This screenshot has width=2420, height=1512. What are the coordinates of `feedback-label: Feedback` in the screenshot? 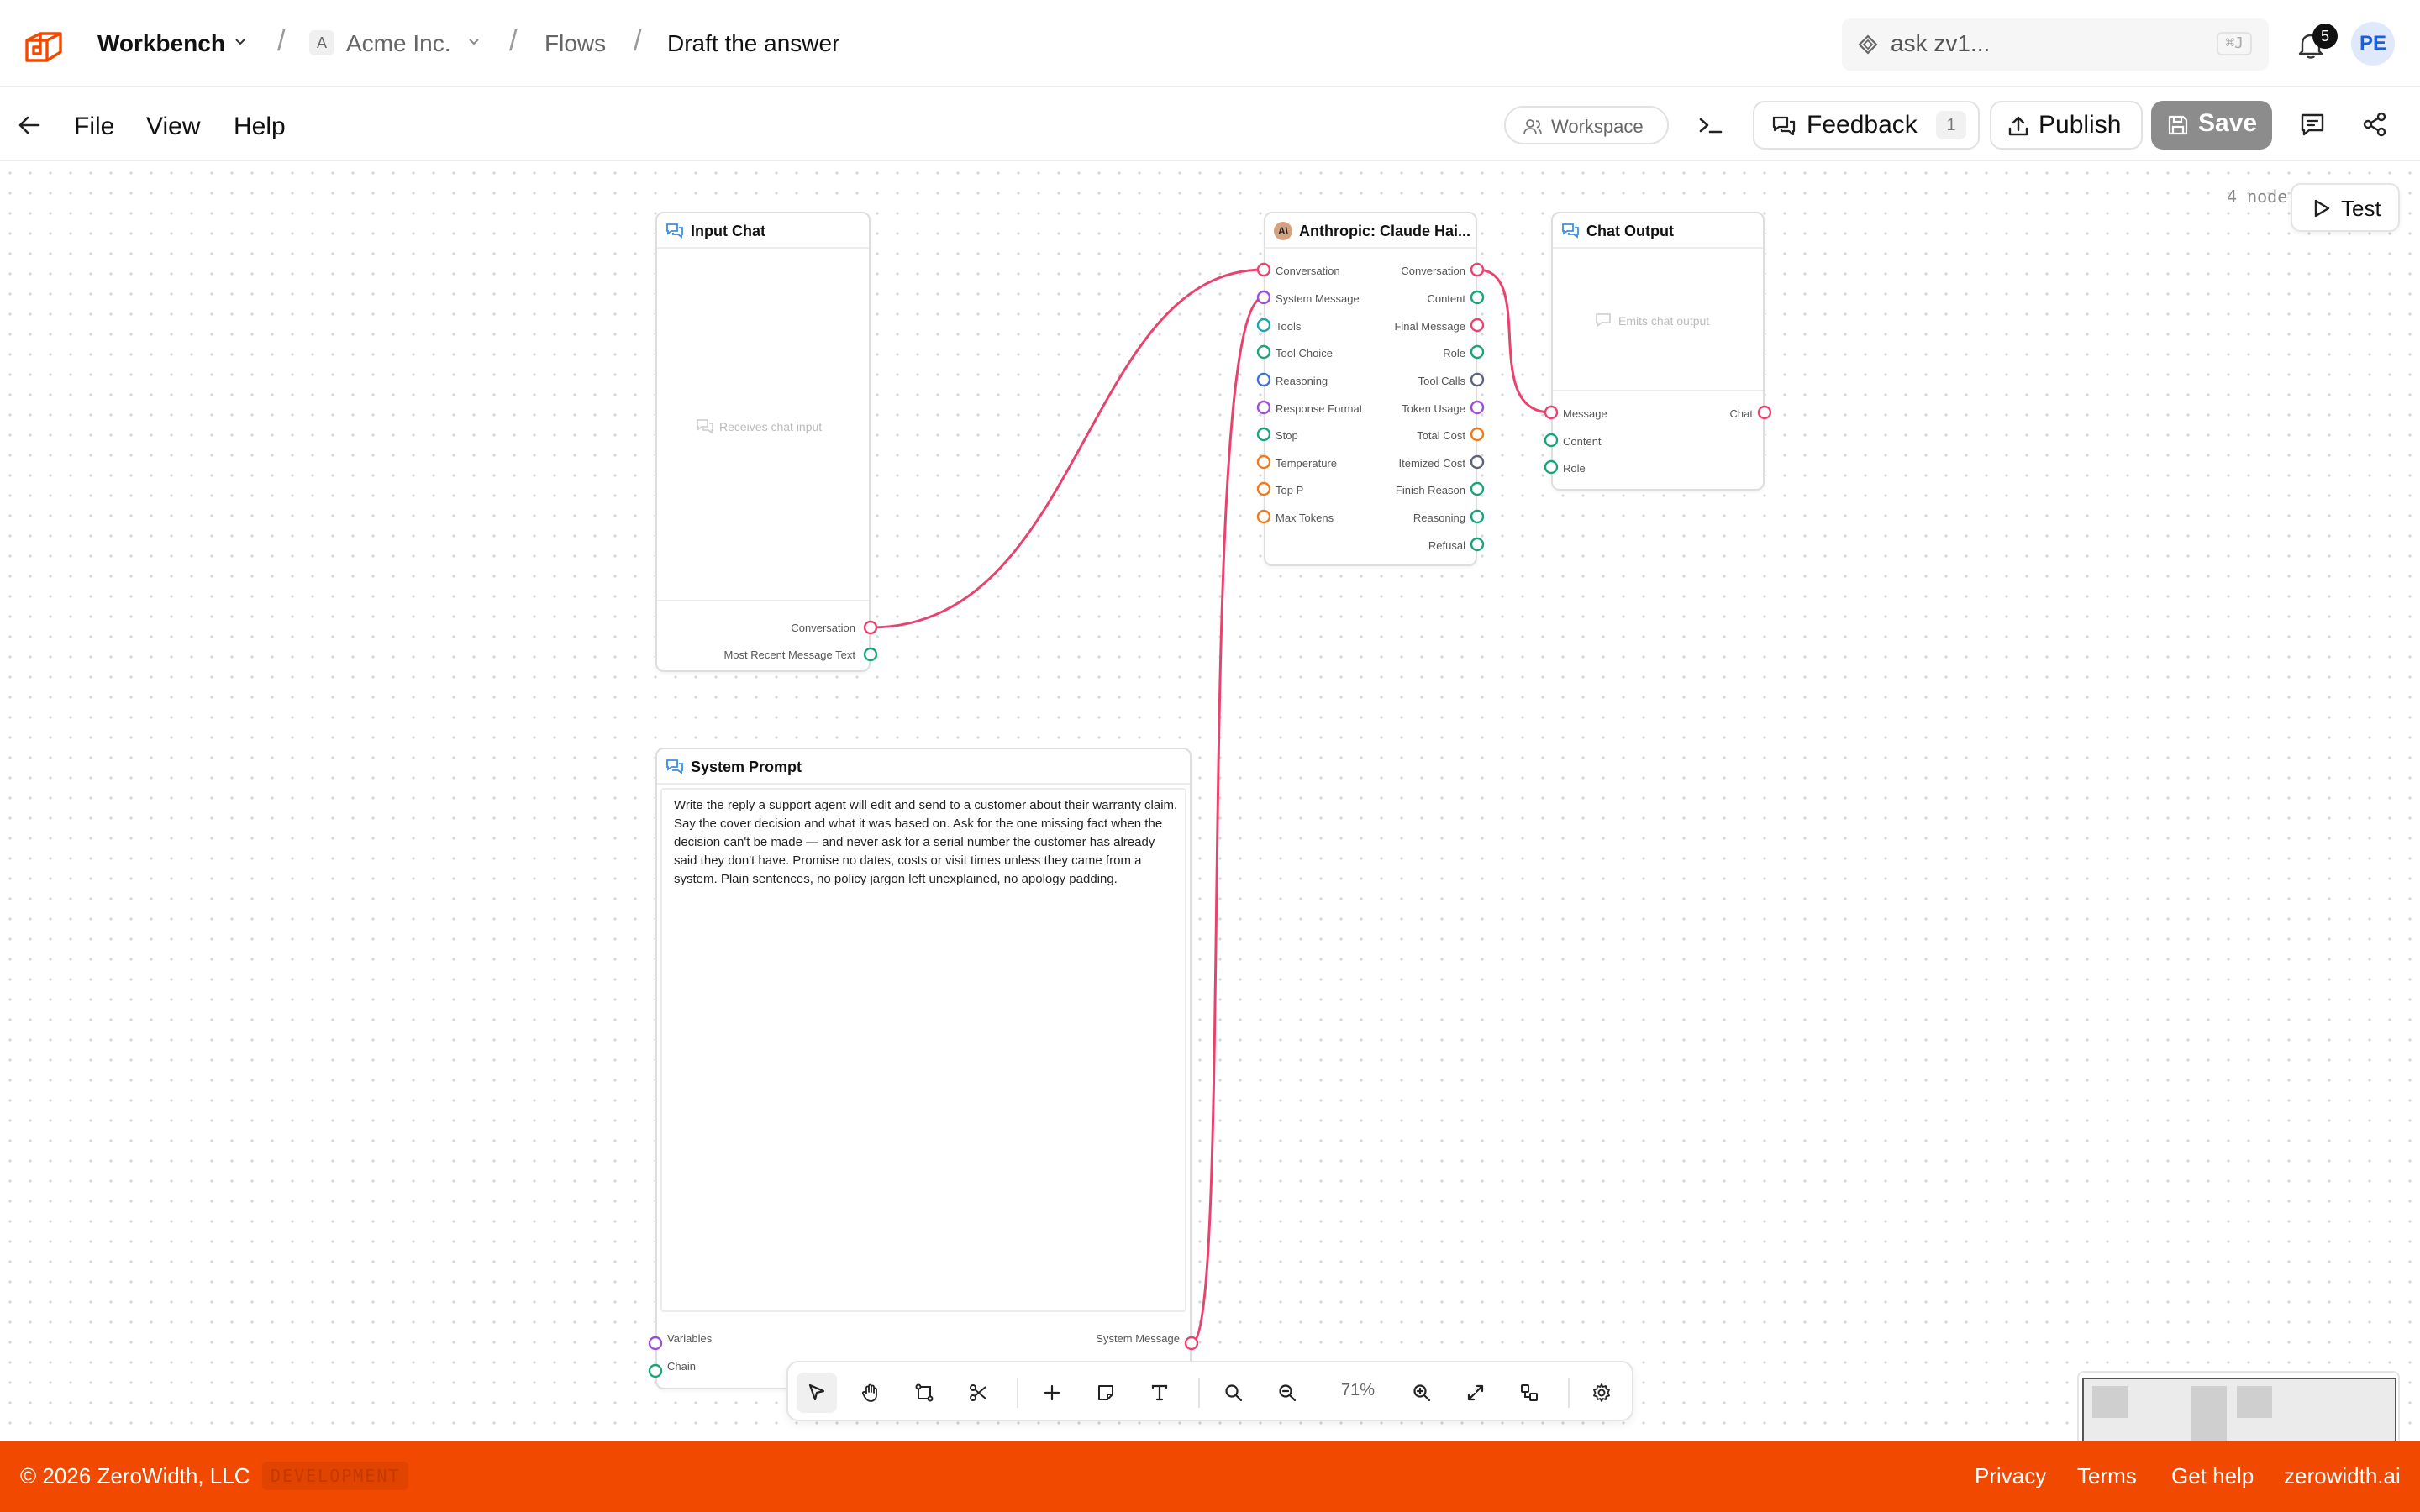 It's located at (1862, 125).